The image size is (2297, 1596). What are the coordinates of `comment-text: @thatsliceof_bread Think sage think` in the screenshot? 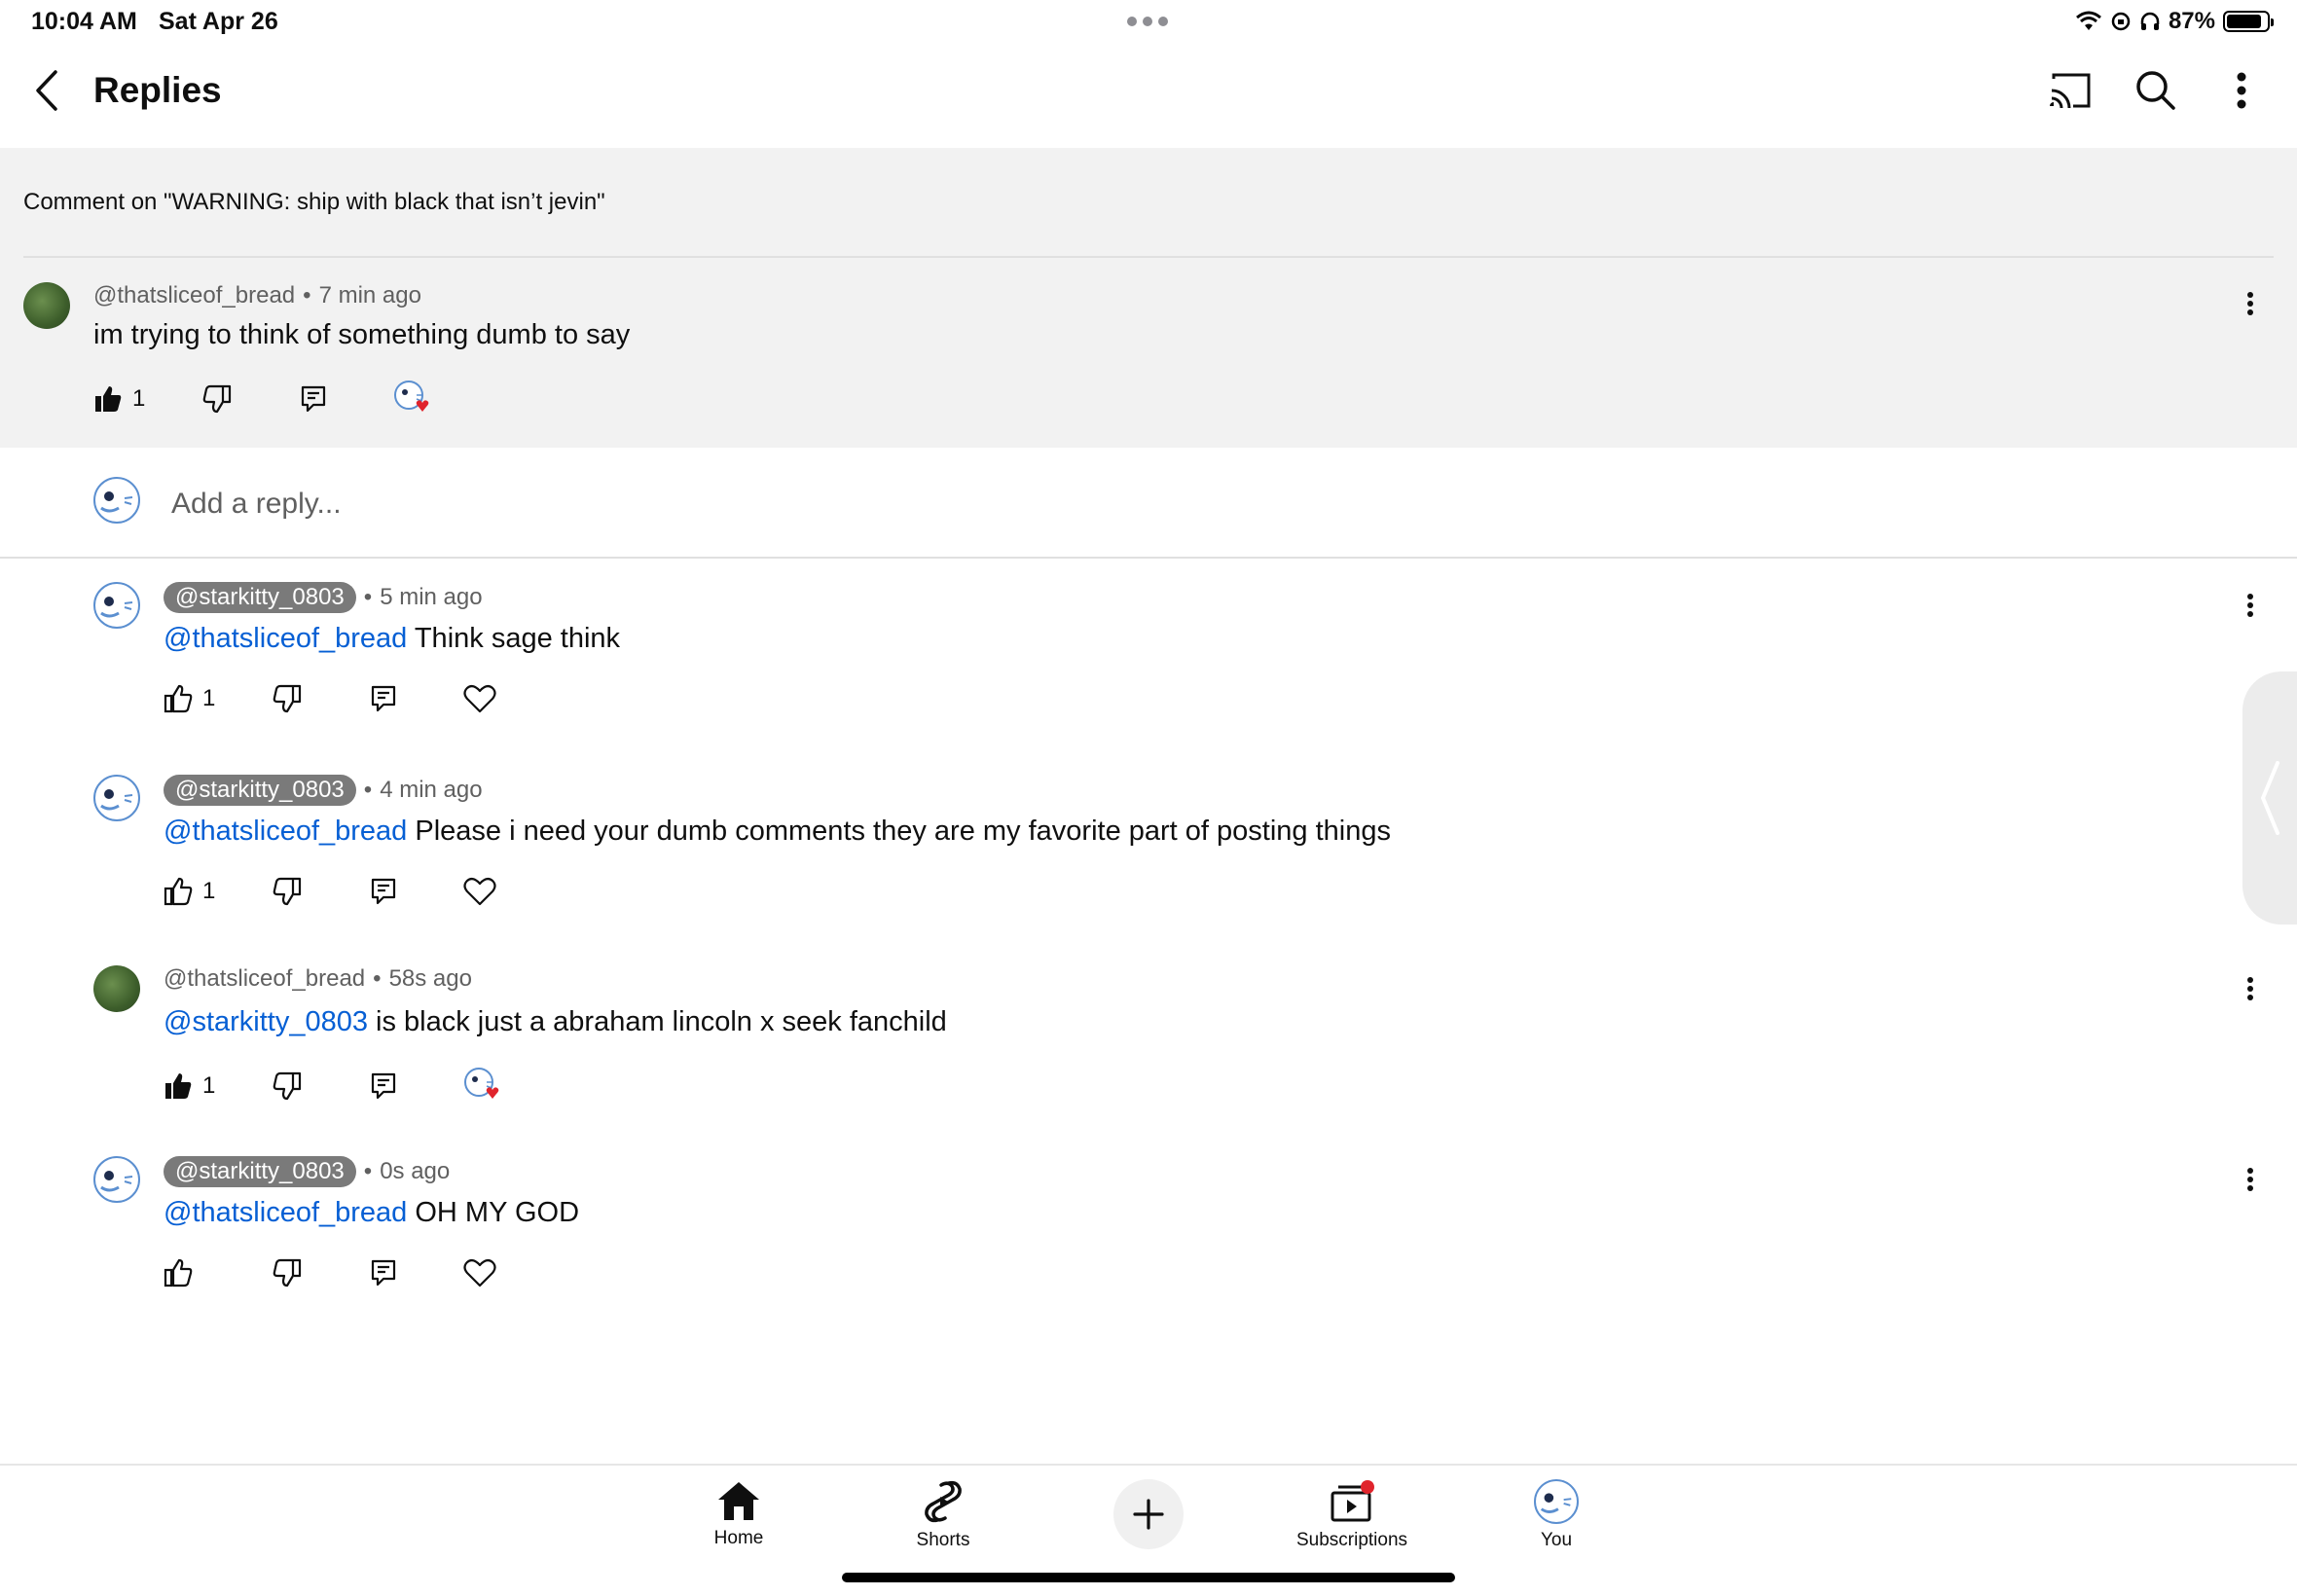 It's located at (392, 639).